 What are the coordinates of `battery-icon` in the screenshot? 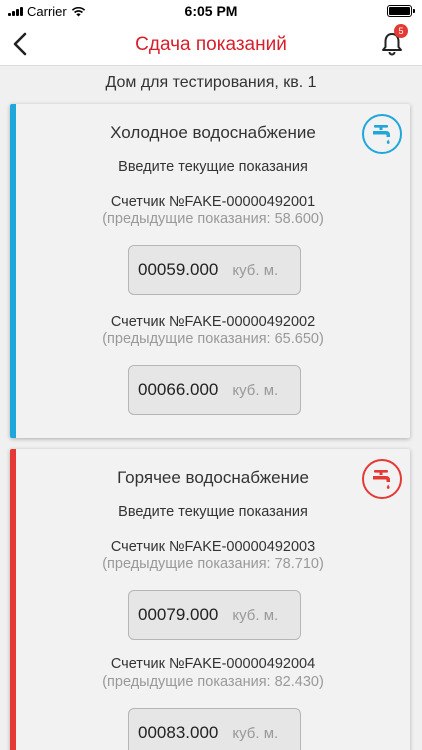 It's located at (401, 11).